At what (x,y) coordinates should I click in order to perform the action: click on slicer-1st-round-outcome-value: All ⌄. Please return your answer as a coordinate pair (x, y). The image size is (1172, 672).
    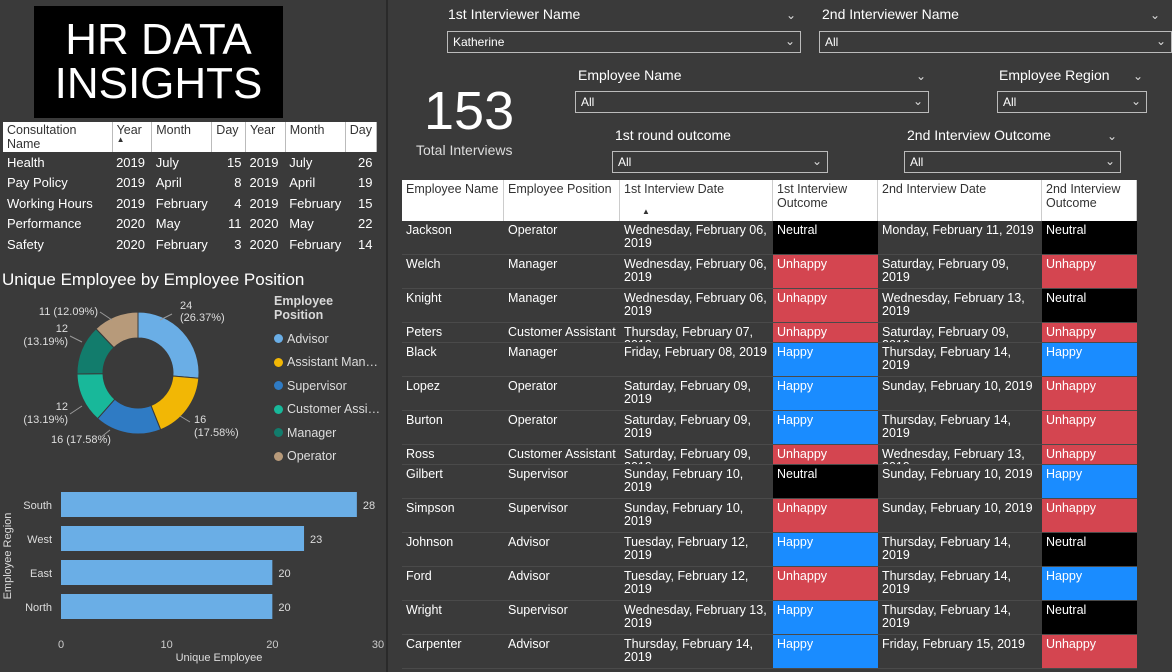
    Looking at the image, I should click on (720, 162).